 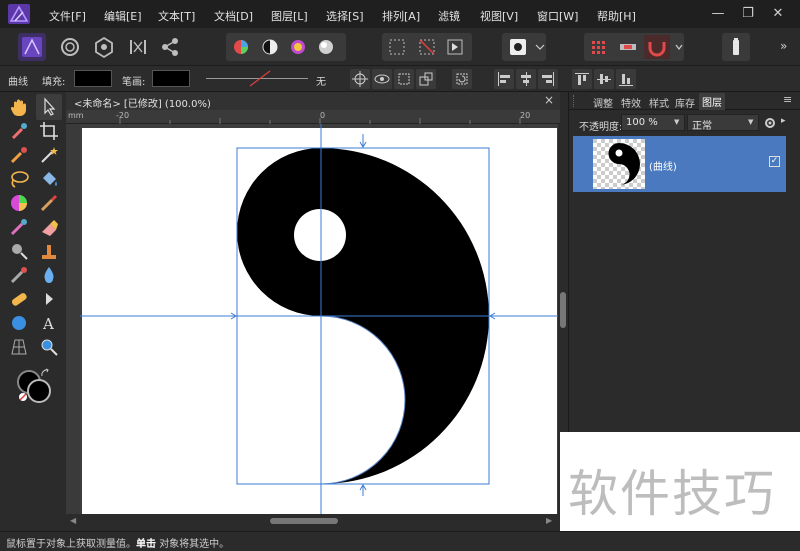 I want to click on dodge-tool-icon, so click(x=19, y=251).